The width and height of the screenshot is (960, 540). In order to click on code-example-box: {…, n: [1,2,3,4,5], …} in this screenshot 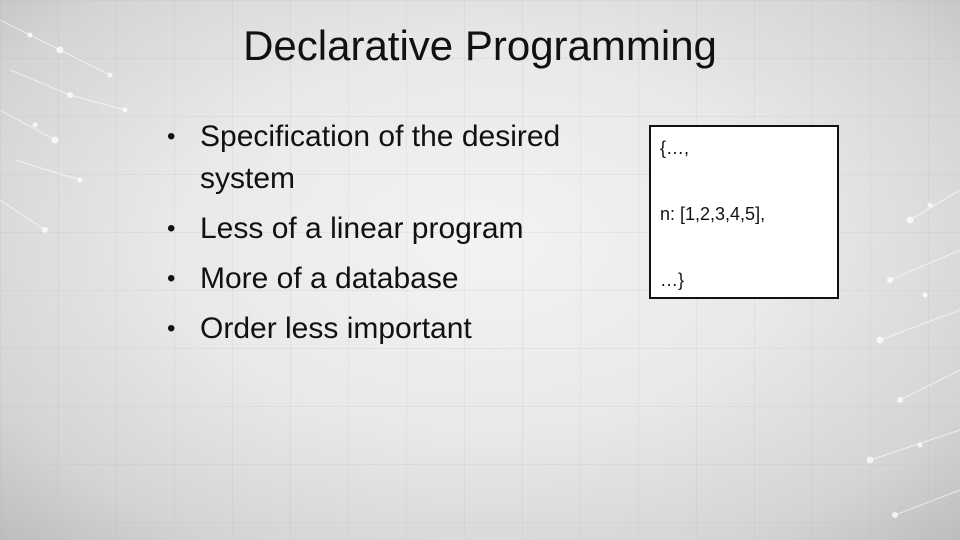, I will do `click(744, 212)`.